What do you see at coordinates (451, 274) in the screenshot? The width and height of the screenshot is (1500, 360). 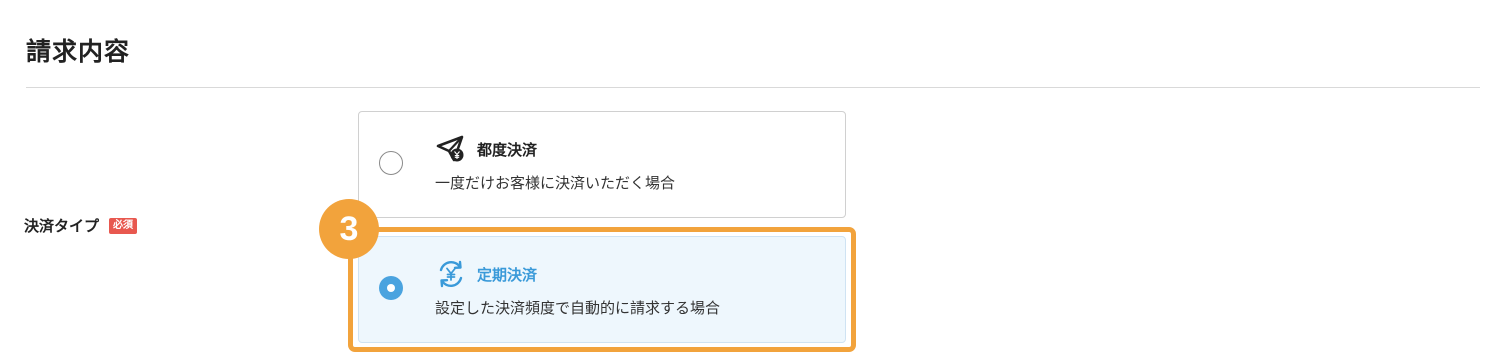 I see `recurring-yen-icon` at bounding box center [451, 274].